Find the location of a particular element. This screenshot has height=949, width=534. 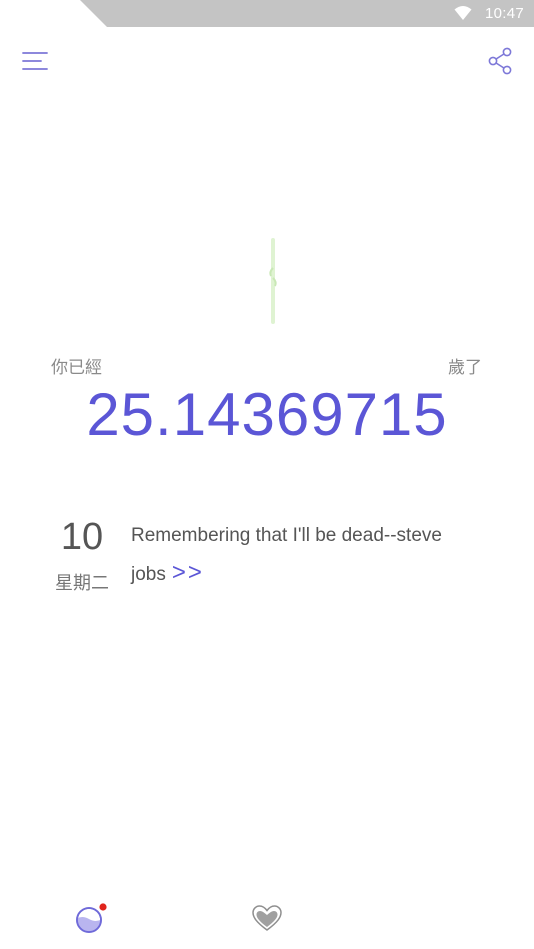

age-value: 25.14369715 is located at coordinates (267, 414).